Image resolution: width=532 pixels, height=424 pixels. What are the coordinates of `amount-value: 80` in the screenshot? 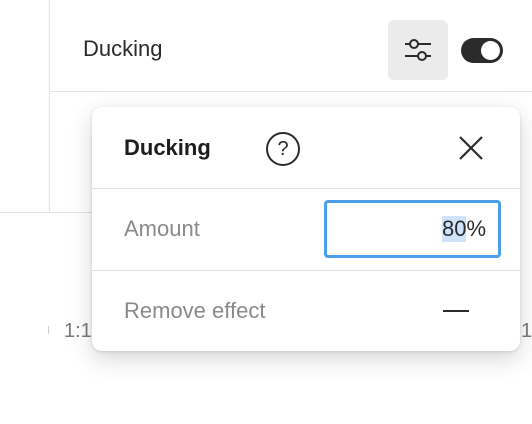 It's located at (454, 229).